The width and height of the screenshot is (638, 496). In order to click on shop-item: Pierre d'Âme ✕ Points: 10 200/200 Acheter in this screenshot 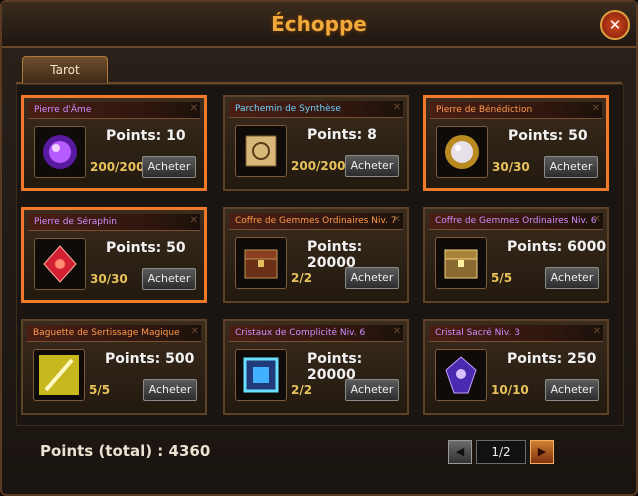, I will do `click(114, 143)`.